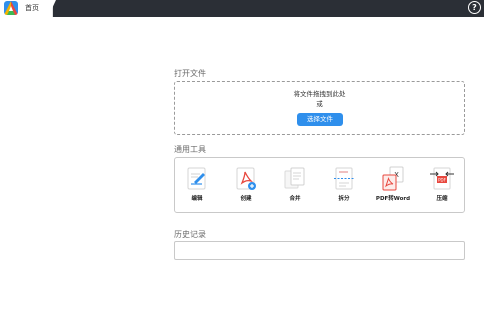 Image resolution: width=484 pixels, height=310 pixels. Describe the element at coordinates (190, 73) in the screenshot. I see `open-file-heading: 打开文件` at that location.